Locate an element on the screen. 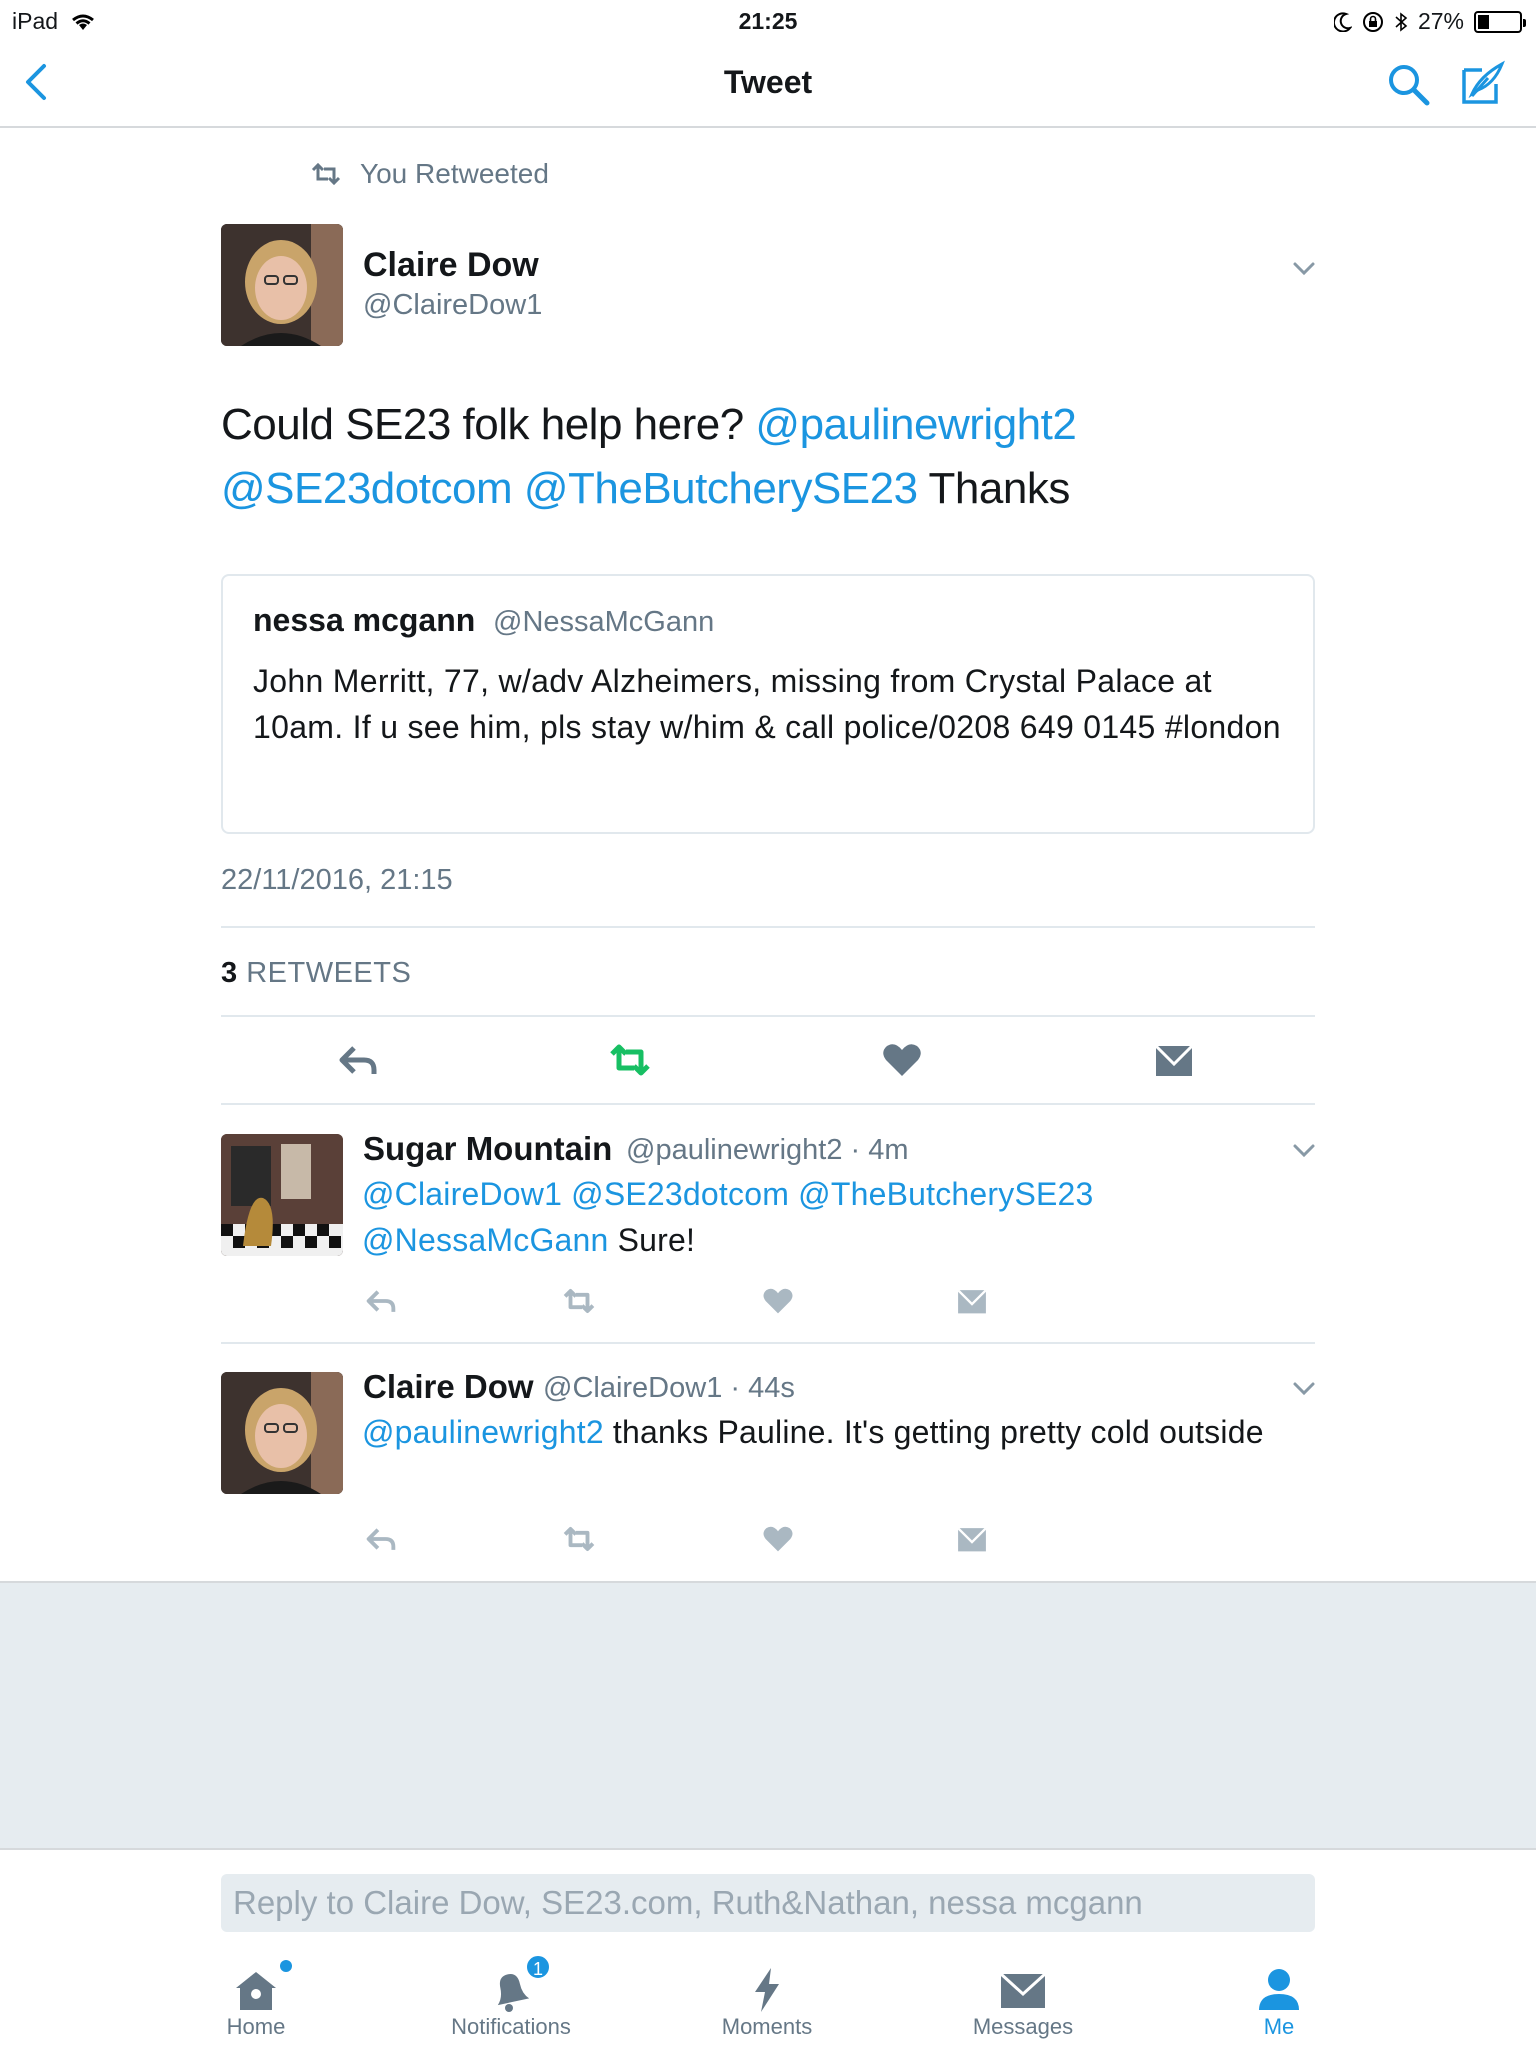 This screenshot has height=2048, width=1536. tab-label: Home is located at coordinates (256, 2026).